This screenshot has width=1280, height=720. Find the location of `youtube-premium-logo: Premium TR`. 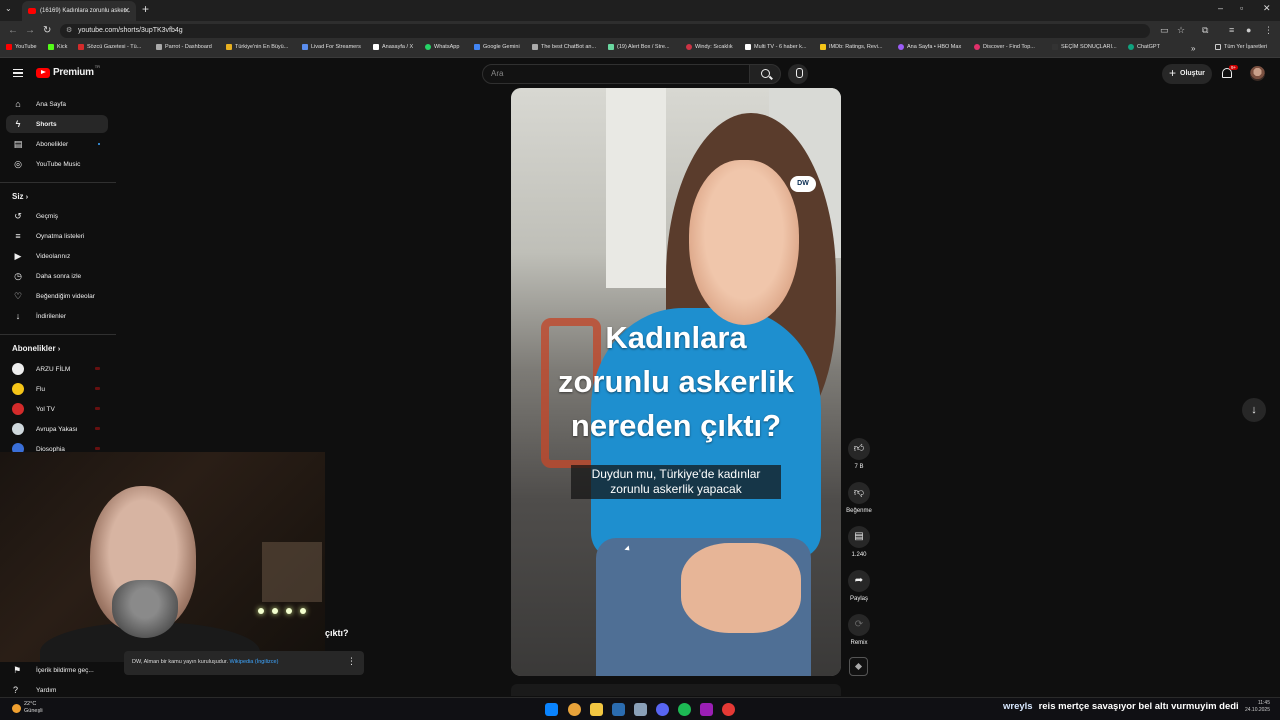

youtube-premium-logo: Premium TR is located at coordinates (68, 71).